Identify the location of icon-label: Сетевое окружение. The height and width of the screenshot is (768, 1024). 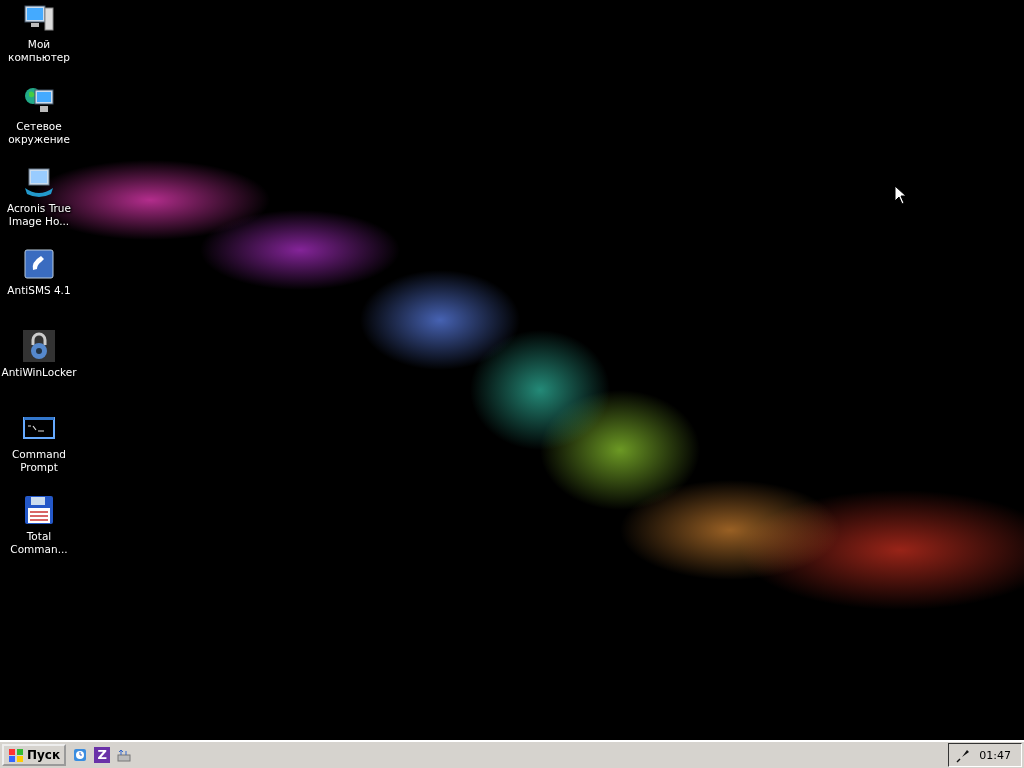
(39, 133).